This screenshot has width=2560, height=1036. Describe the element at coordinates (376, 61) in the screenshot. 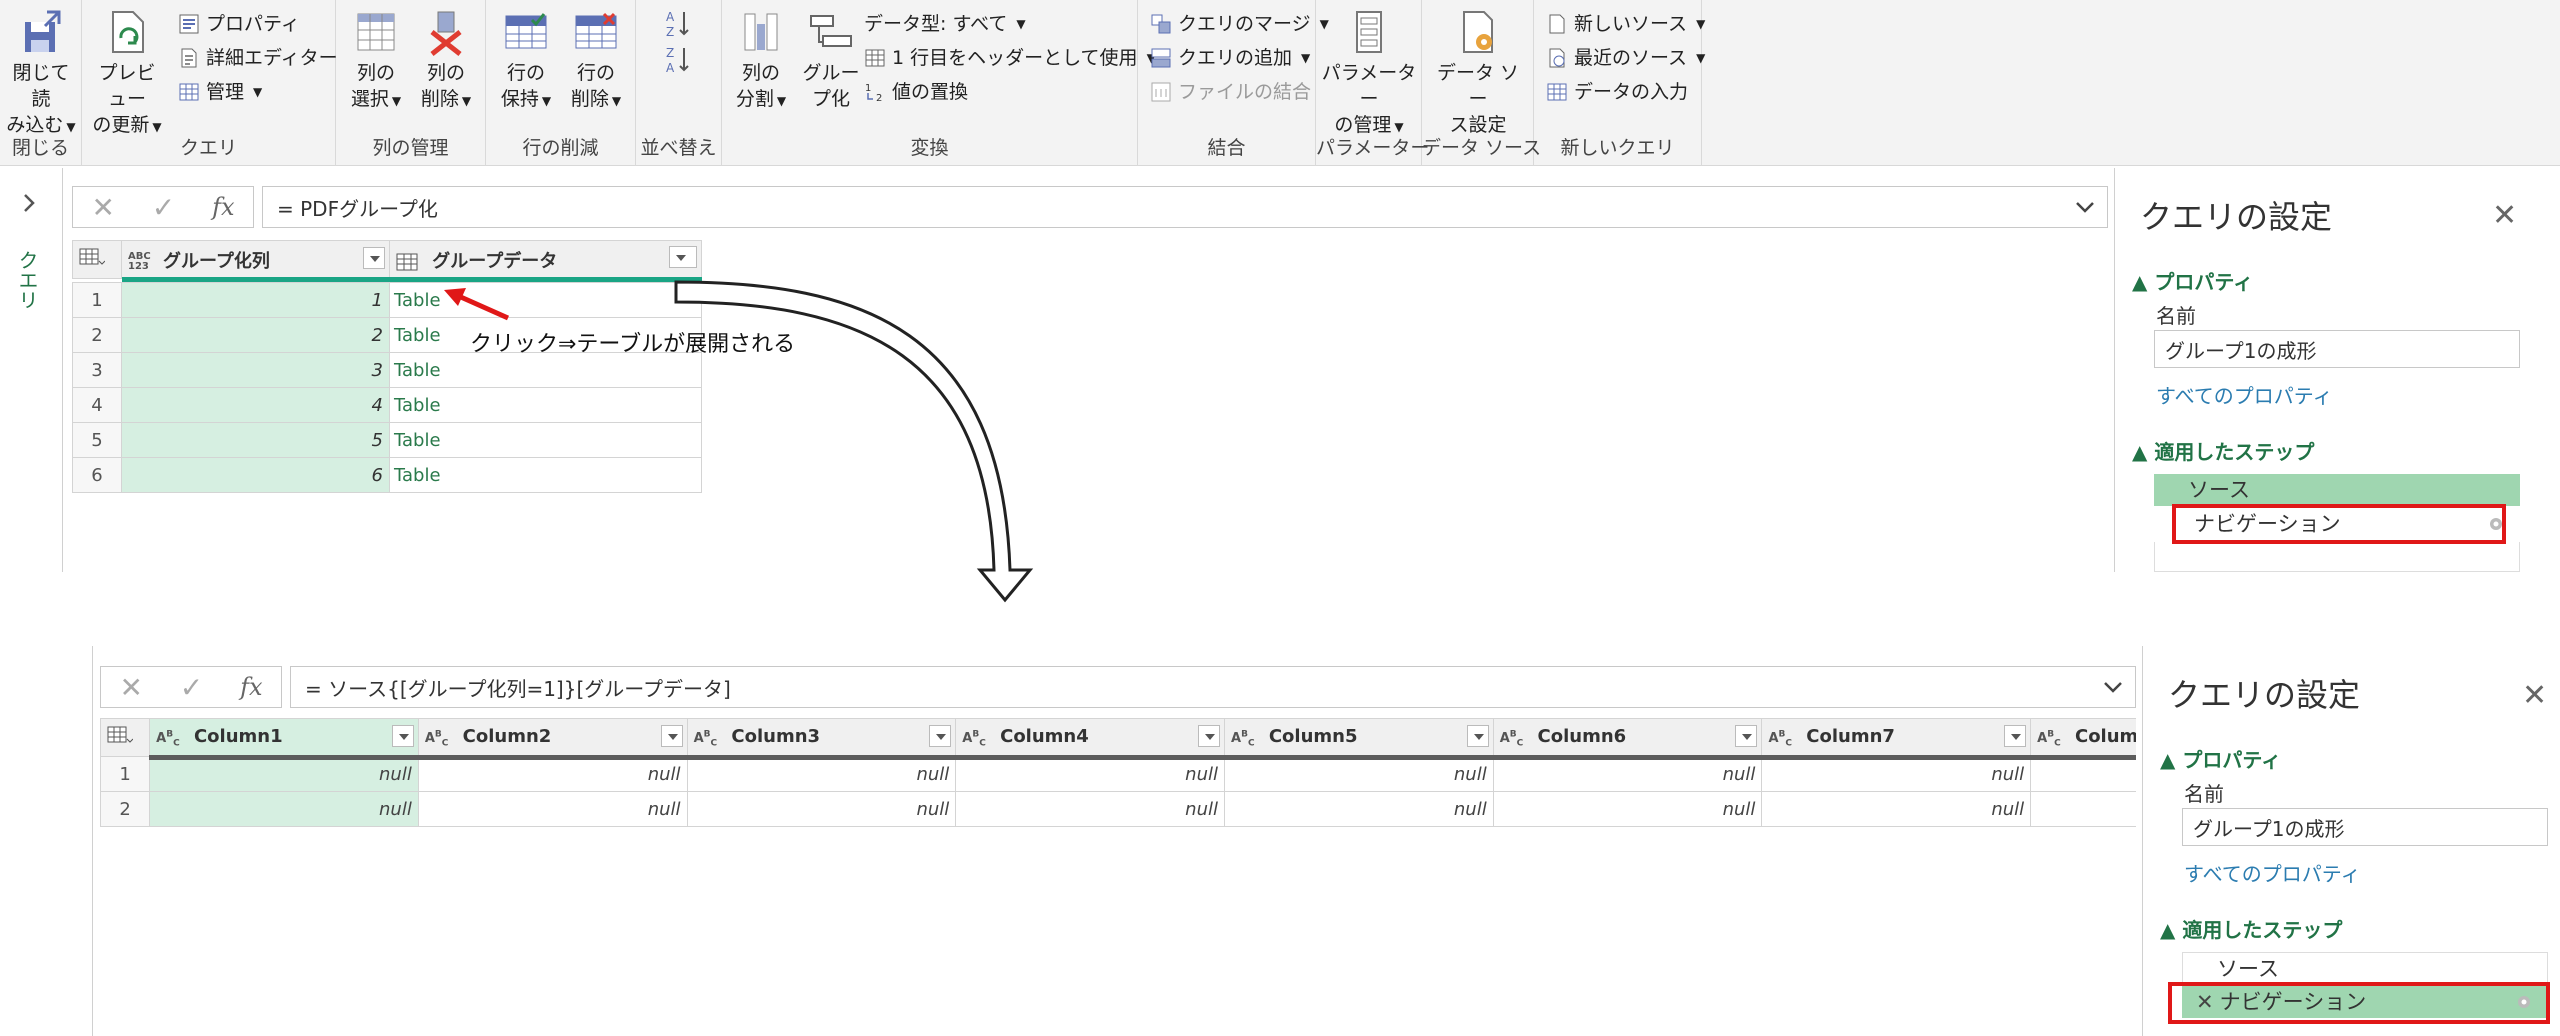

I see `choose-columns-button: 列の 選択 ▼` at that location.